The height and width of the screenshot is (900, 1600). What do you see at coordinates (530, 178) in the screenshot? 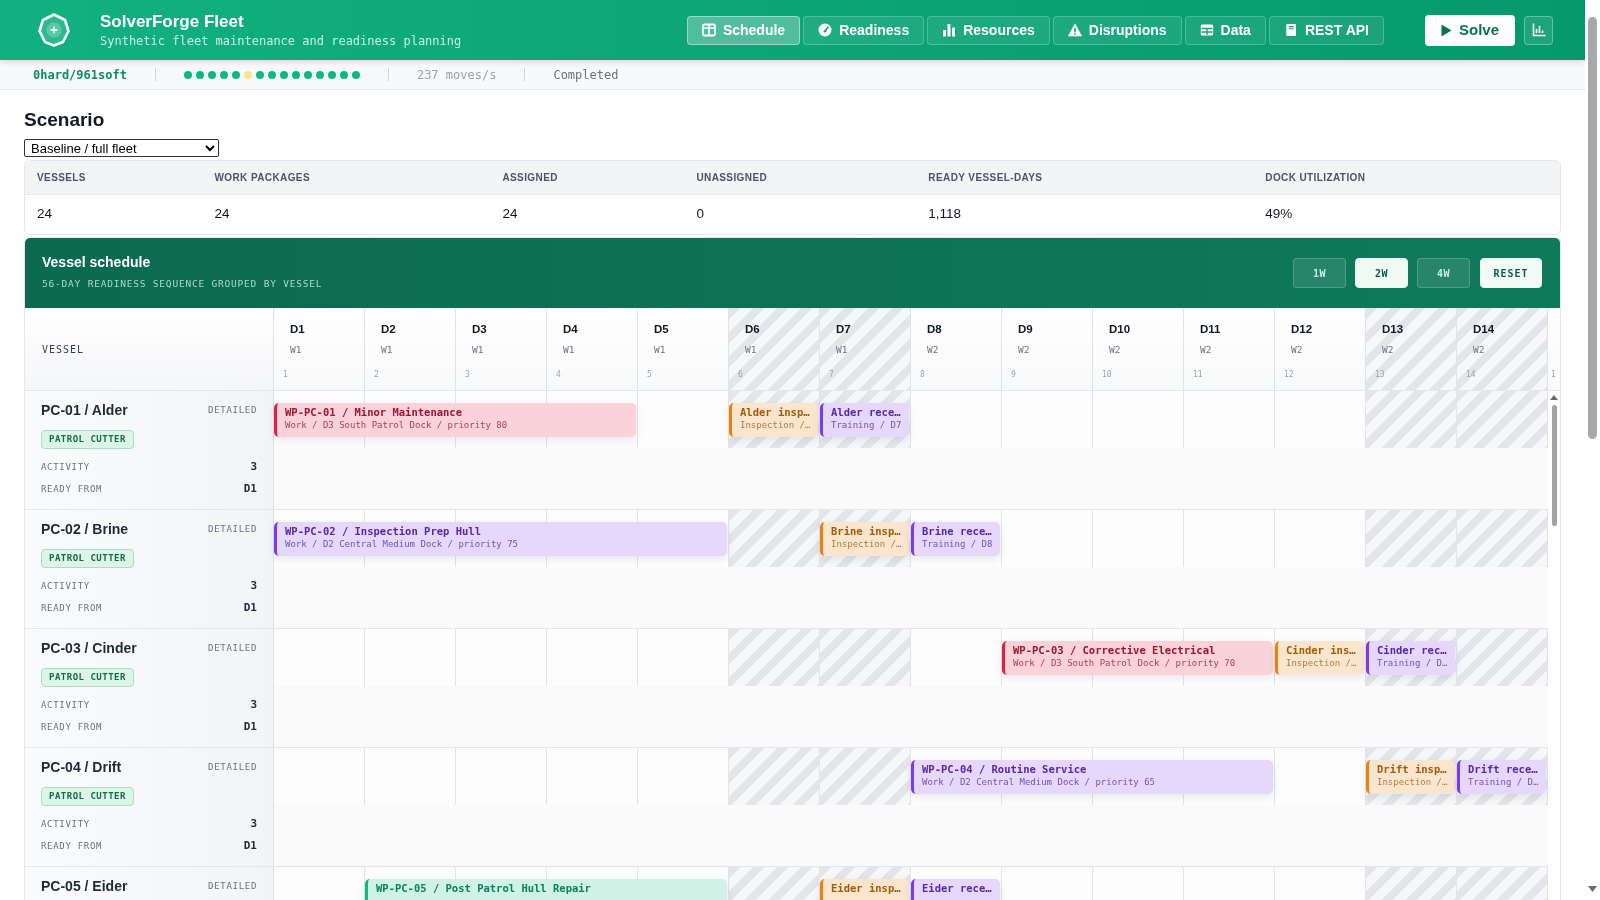
I see `stat-label: ASSIGNED` at bounding box center [530, 178].